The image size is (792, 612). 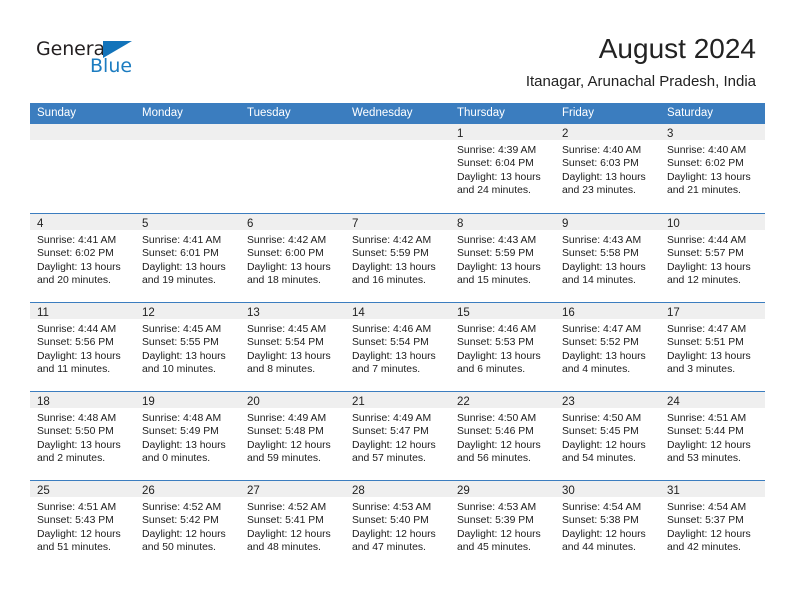 I want to click on day-details, so click(x=187, y=142).